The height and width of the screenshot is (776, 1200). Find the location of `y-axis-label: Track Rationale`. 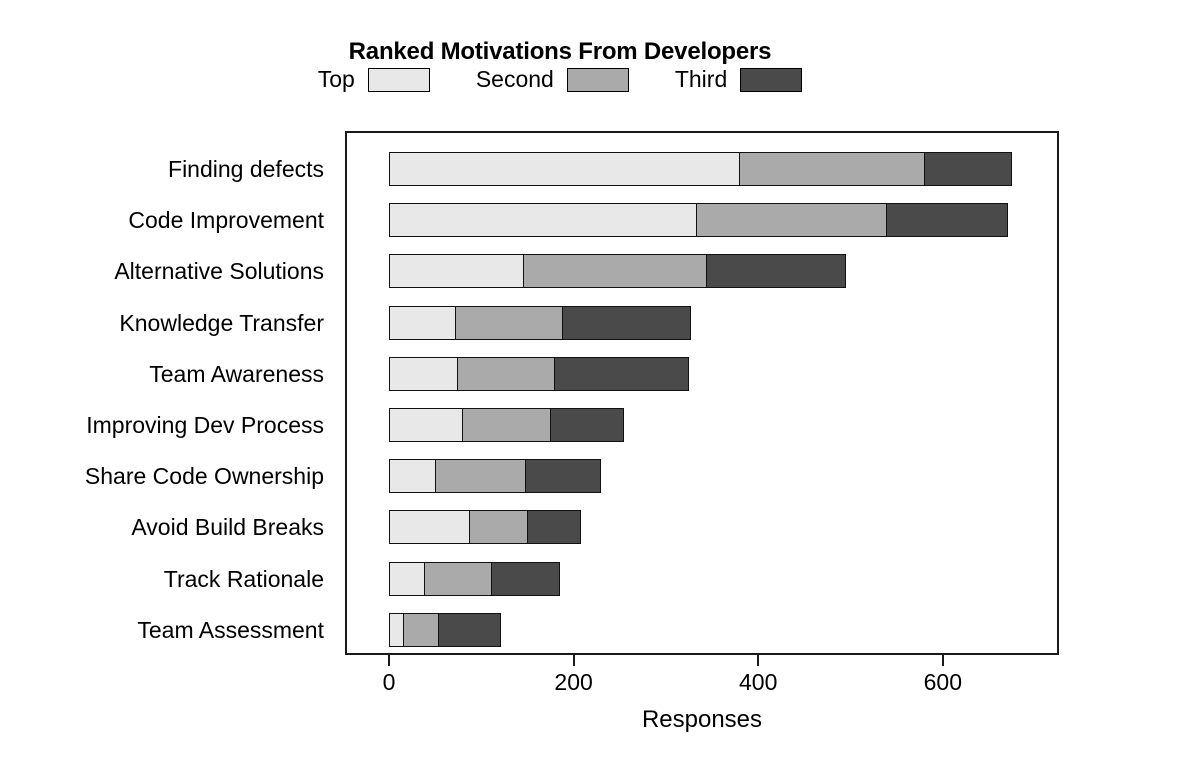

y-axis-label: Track Rationale is located at coordinates (243, 578).